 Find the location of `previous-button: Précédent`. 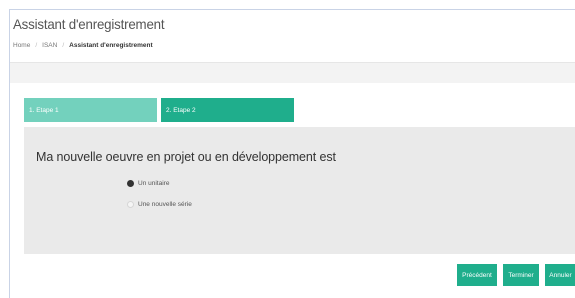

previous-button: Précédent is located at coordinates (477, 275).